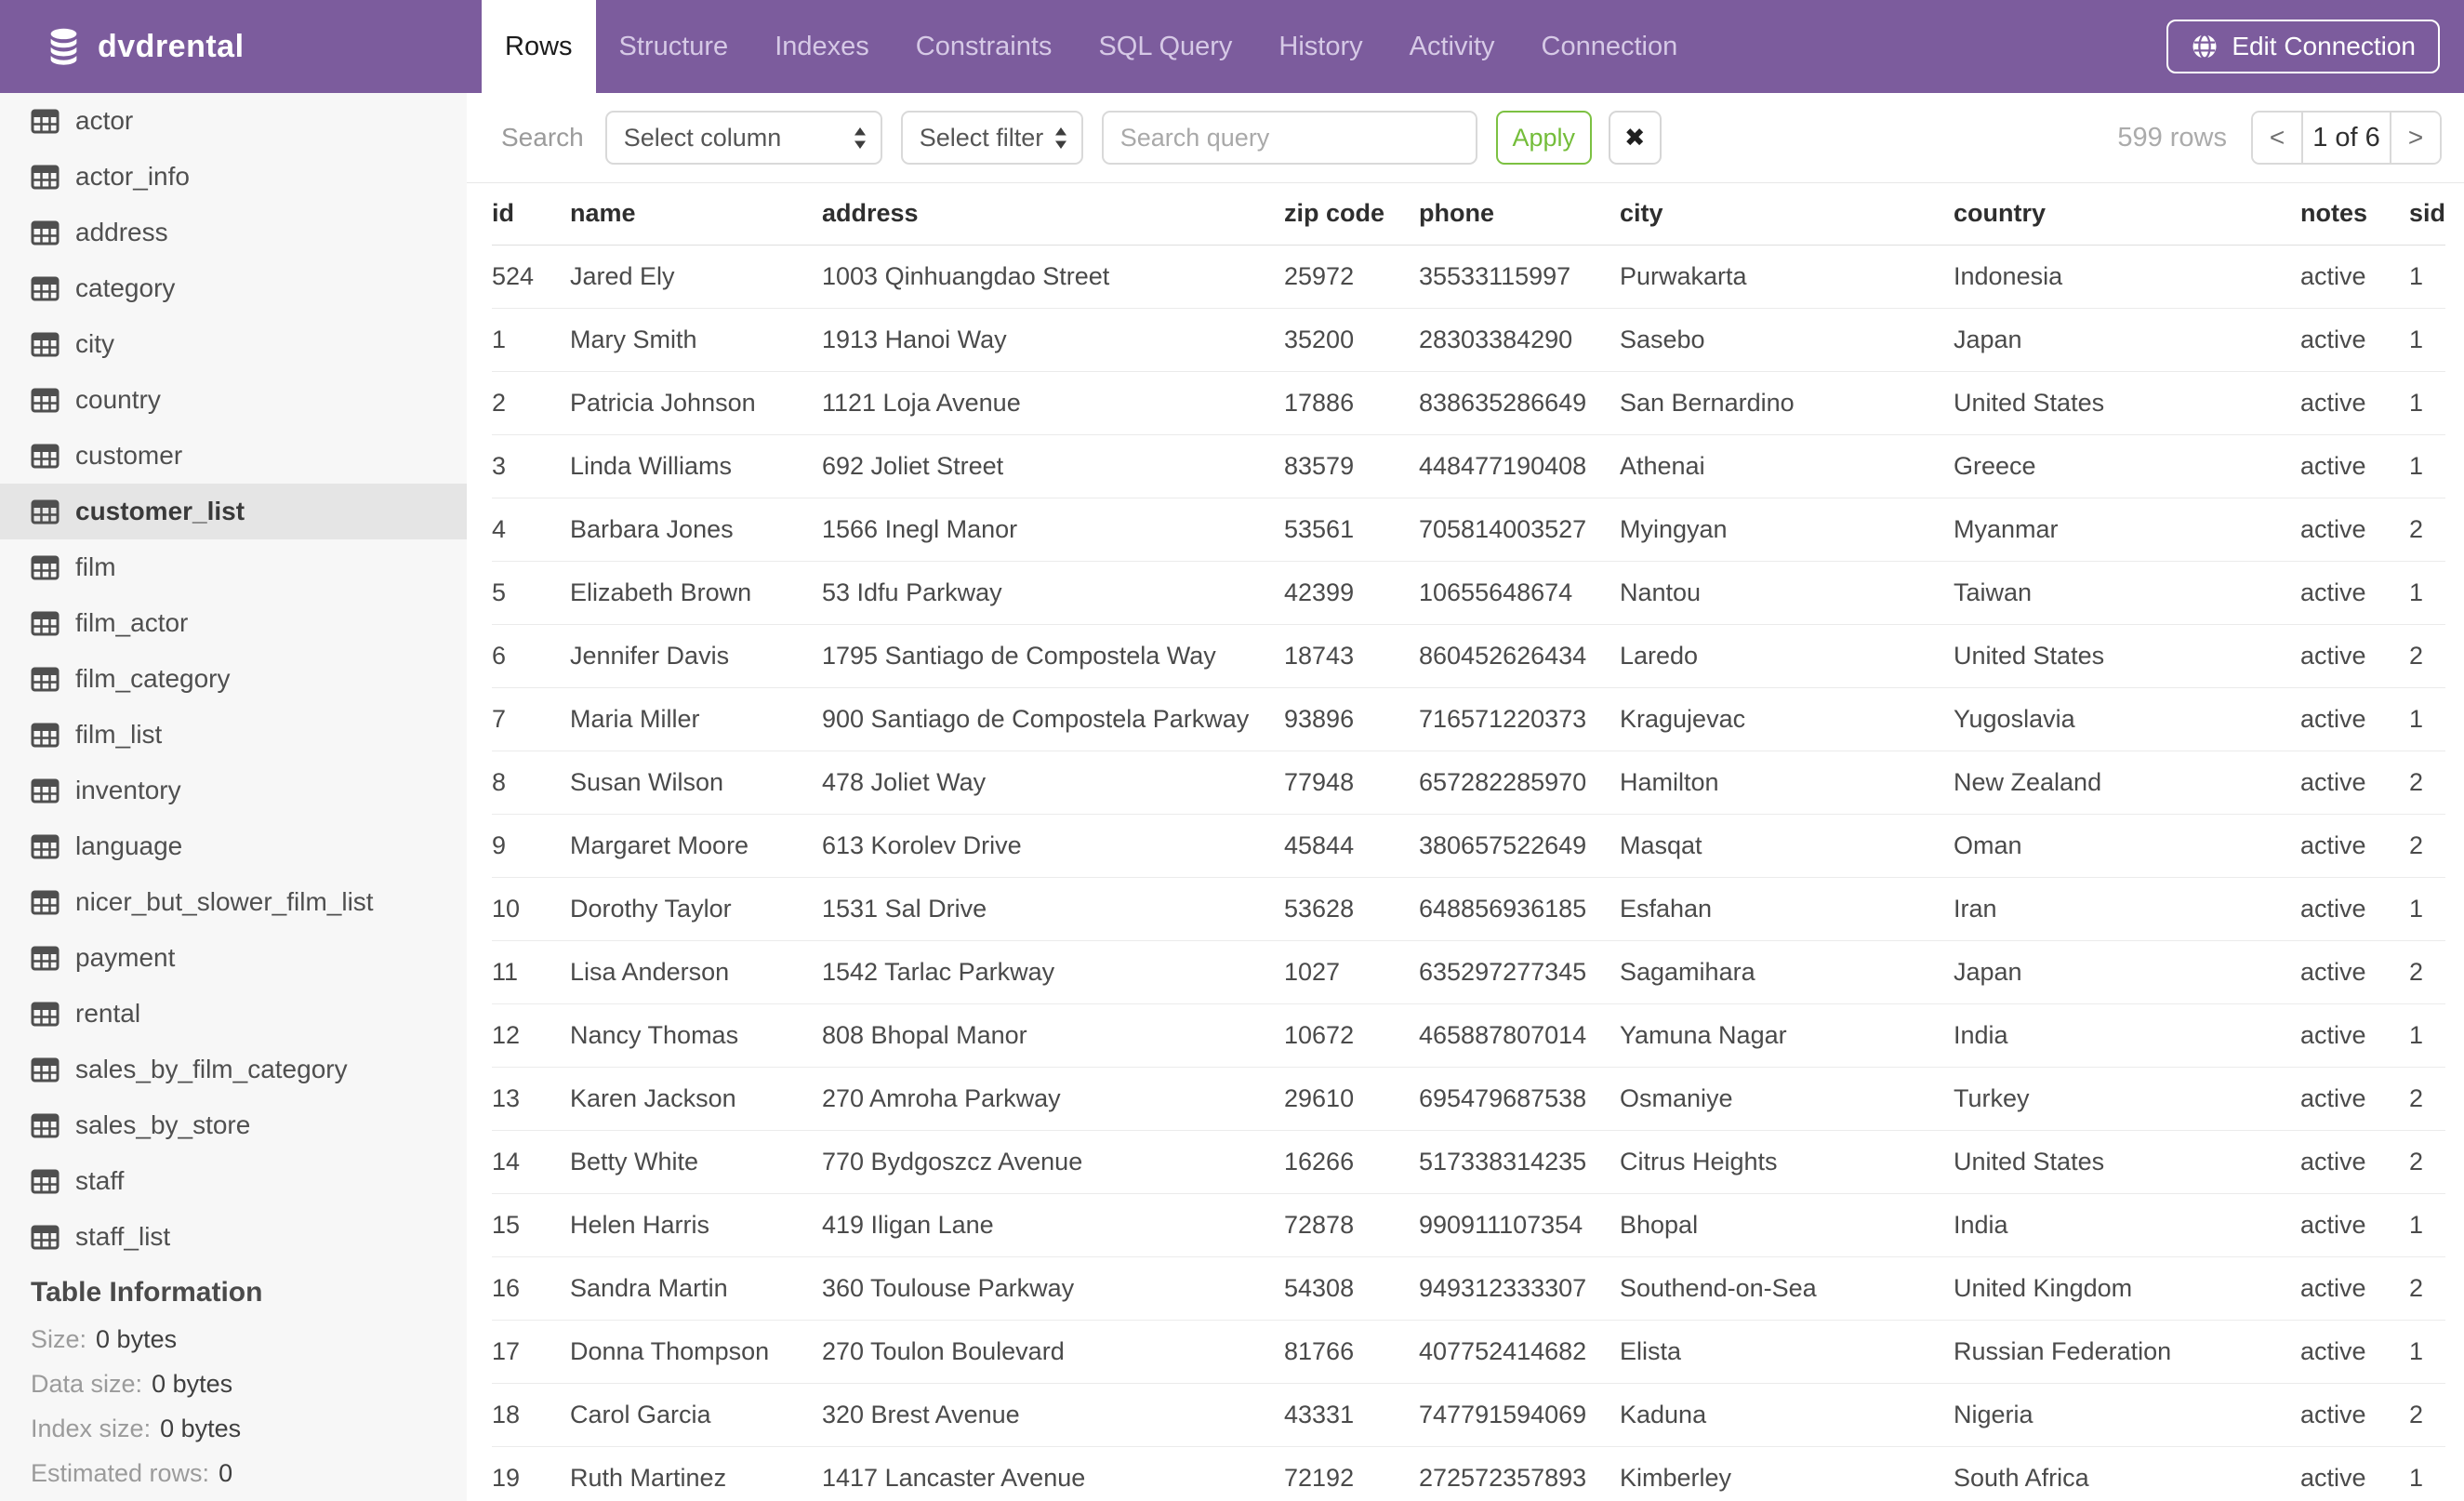 Image resolution: width=2464 pixels, height=1501 pixels. I want to click on sidebar-item-inventory: inventory, so click(233, 790).